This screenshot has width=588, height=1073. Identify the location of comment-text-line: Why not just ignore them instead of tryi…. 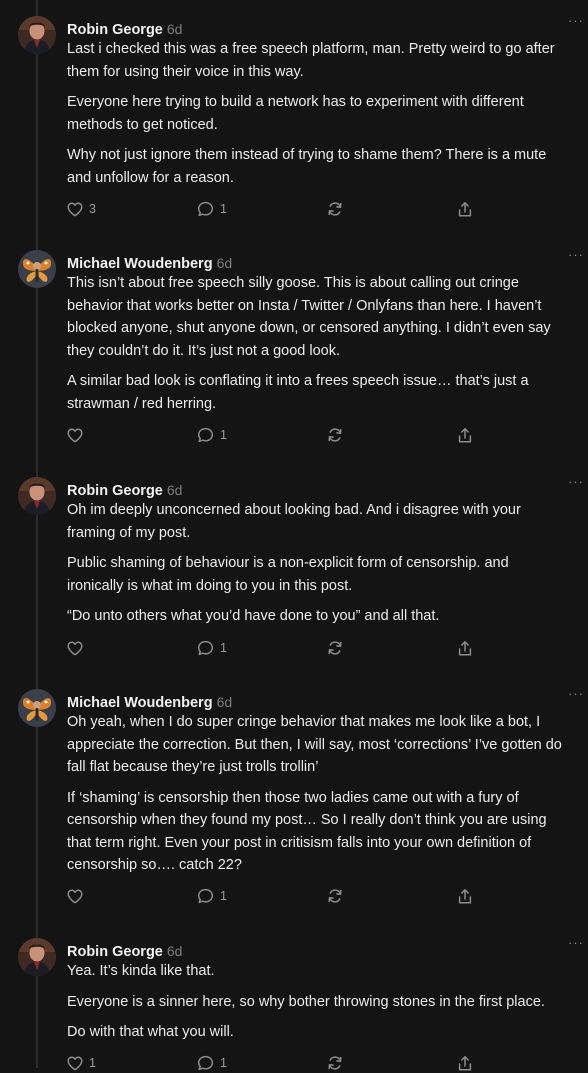
(307, 155).